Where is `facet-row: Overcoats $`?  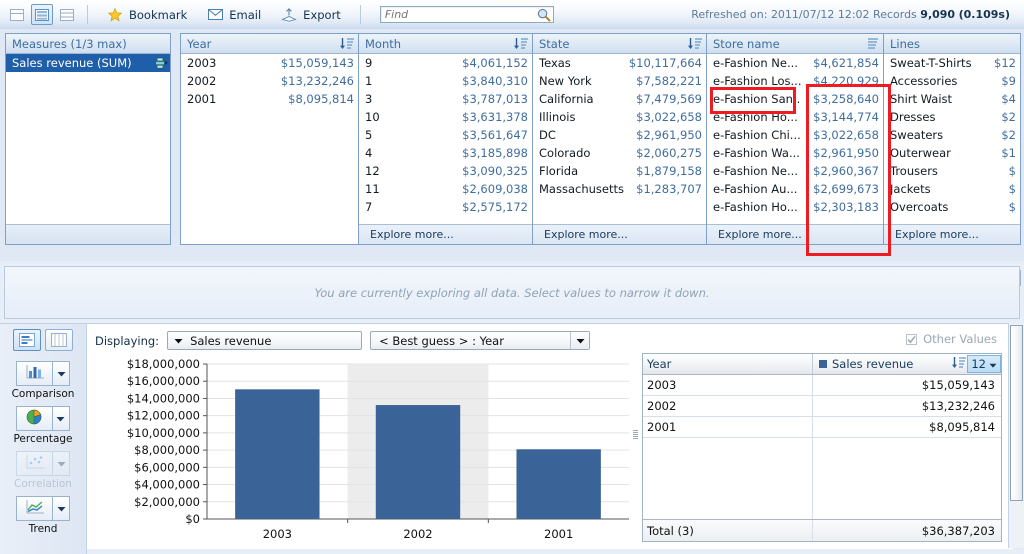
facet-row: Overcoats $ is located at coordinates (952, 207).